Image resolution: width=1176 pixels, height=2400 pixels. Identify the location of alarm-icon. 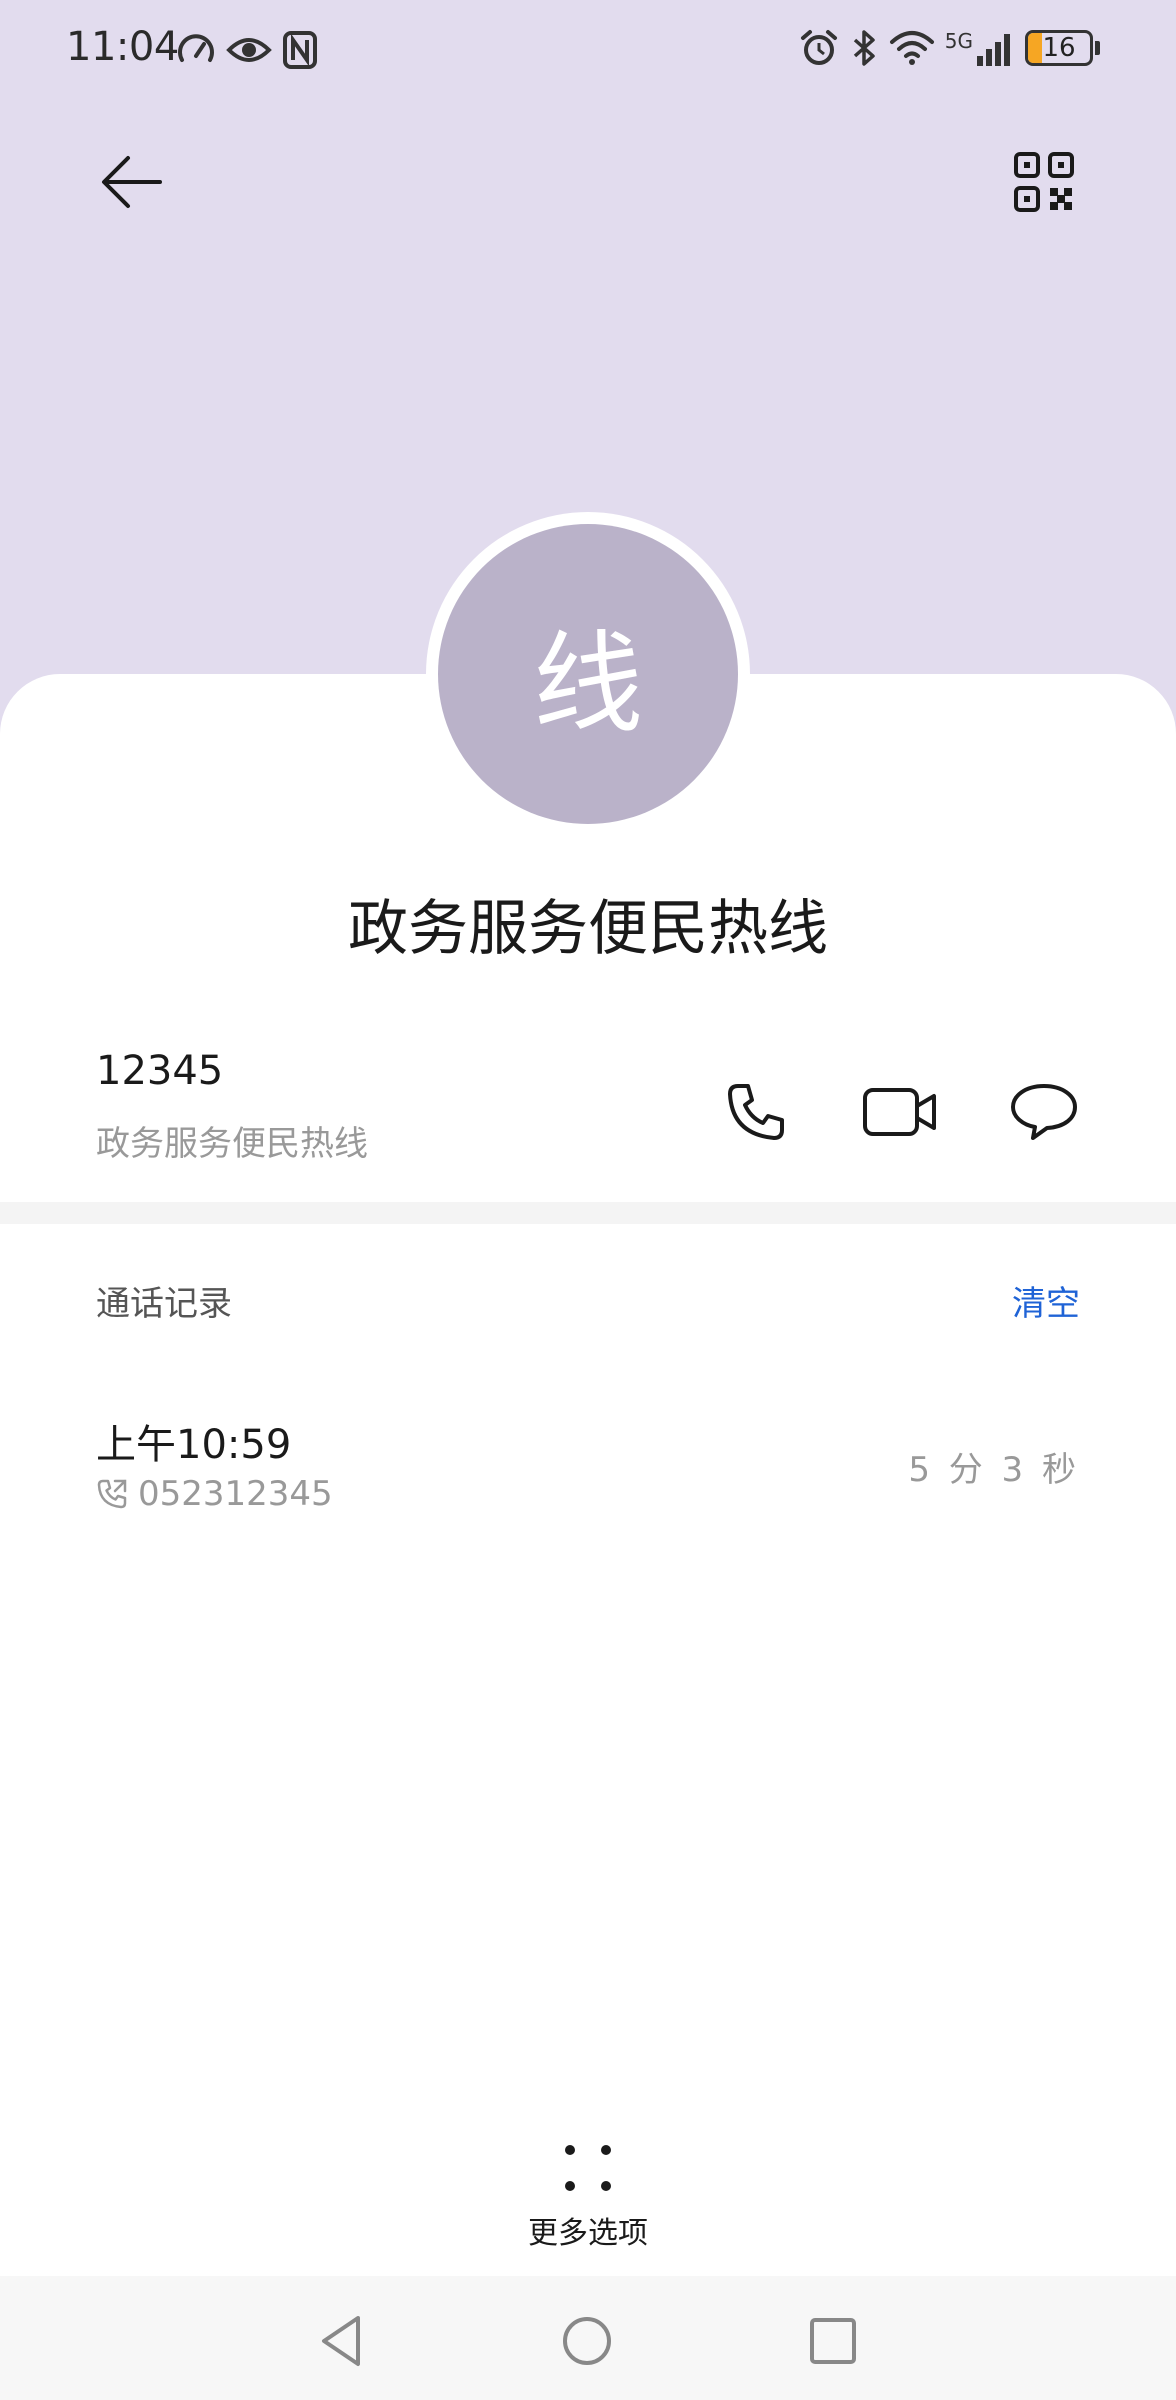
(818, 47).